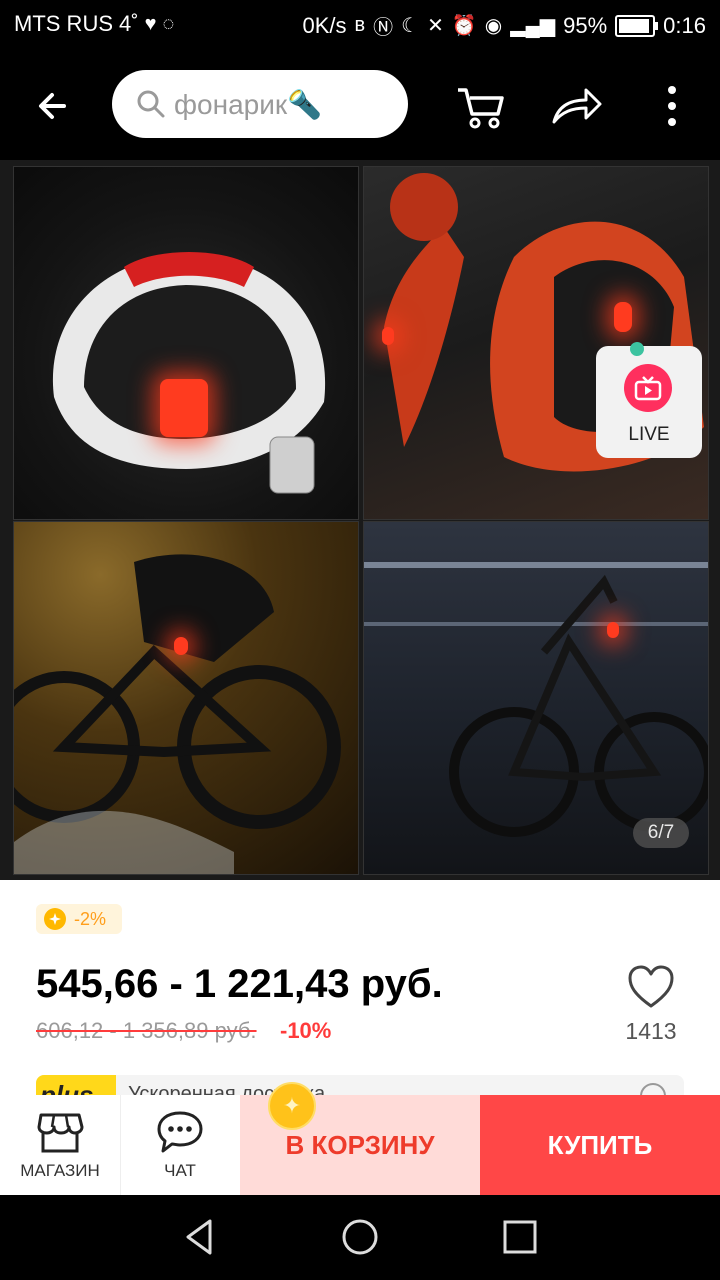 This screenshot has height=1280, width=720. Describe the element at coordinates (52, 106) in the screenshot. I see `back-arrow-icon` at that location.